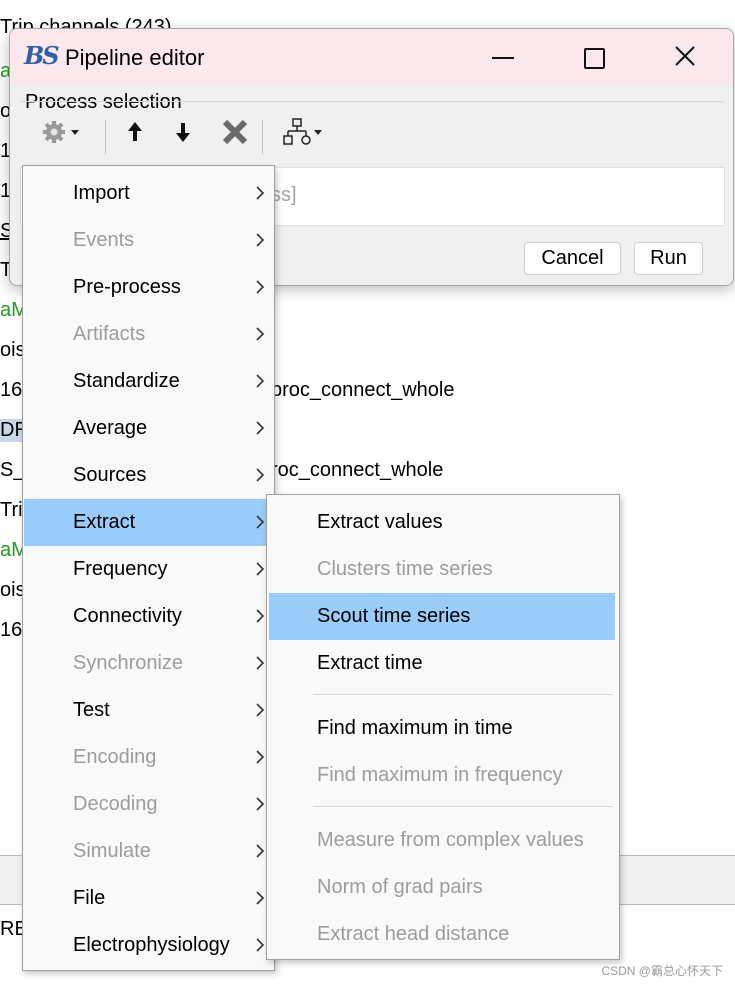 The height and width of the screenshot is (984, 735). Describe the element at coordinates (362, 390) in the screenshot. I see `background-tree-item-label: proc_connect_whole` at that location.